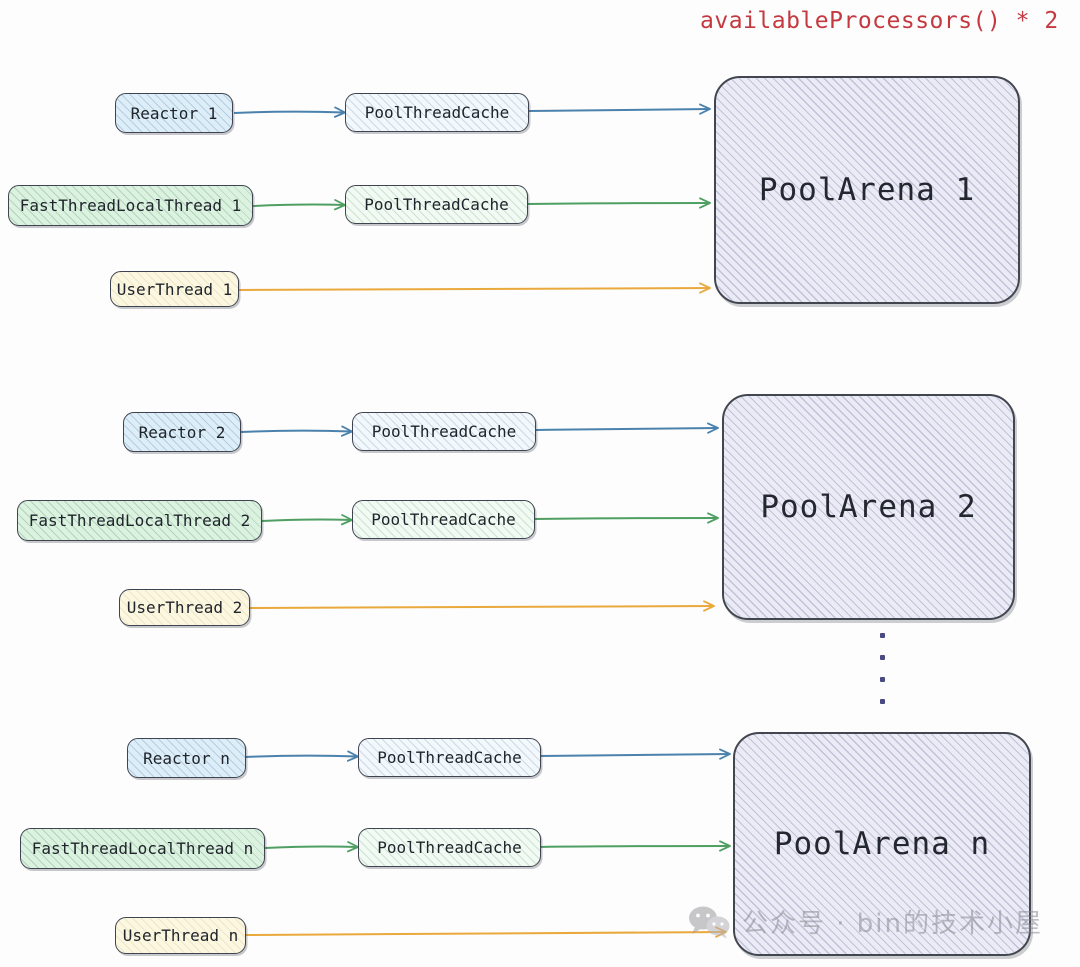  I want to click on poolthreadcache-node-1-reactor: PoolThreadCache, so click(437, 112).